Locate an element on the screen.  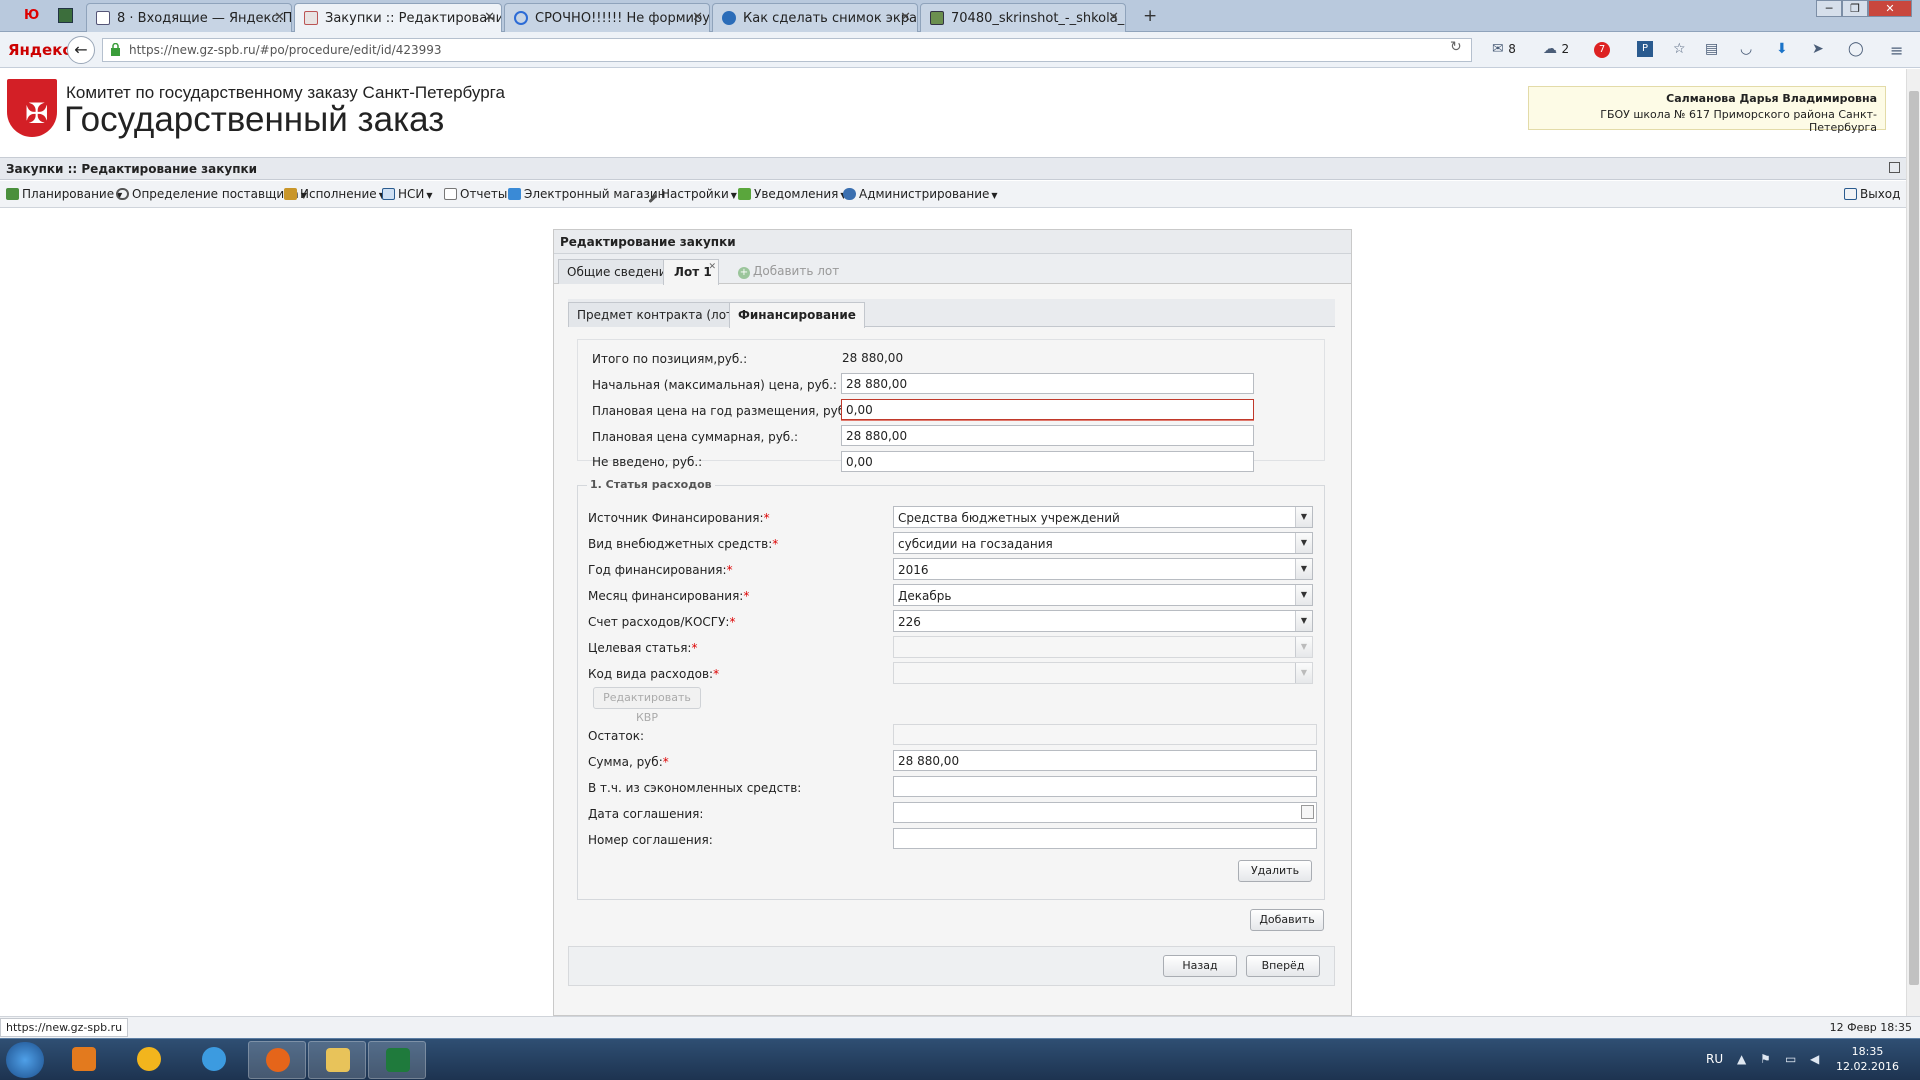
new-tab-button: + is located at coordinates (1150, 16).